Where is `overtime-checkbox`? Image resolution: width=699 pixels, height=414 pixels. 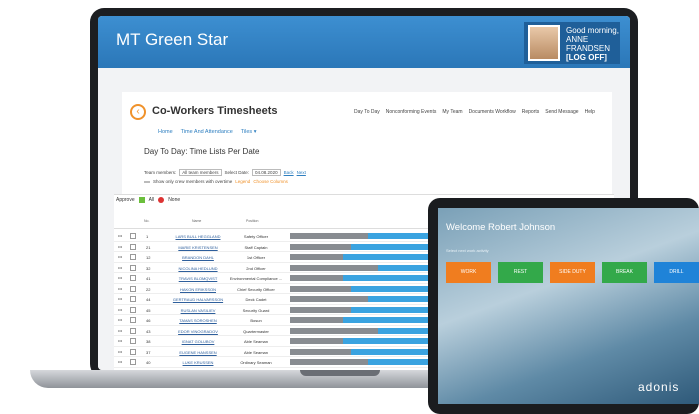 overtime-checkbox is located at coordinates (147, 181).